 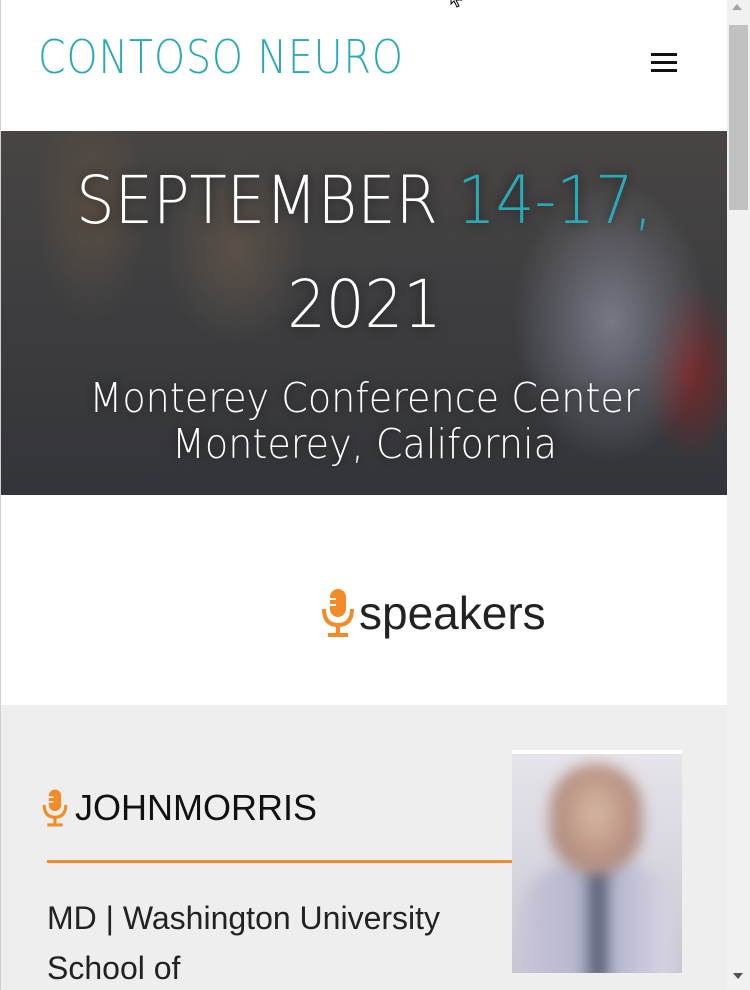 What do you see at coordinates (663, 63) in the screenshot?
I see `hamburger-menu-icon` at bounding box center [663, 63].